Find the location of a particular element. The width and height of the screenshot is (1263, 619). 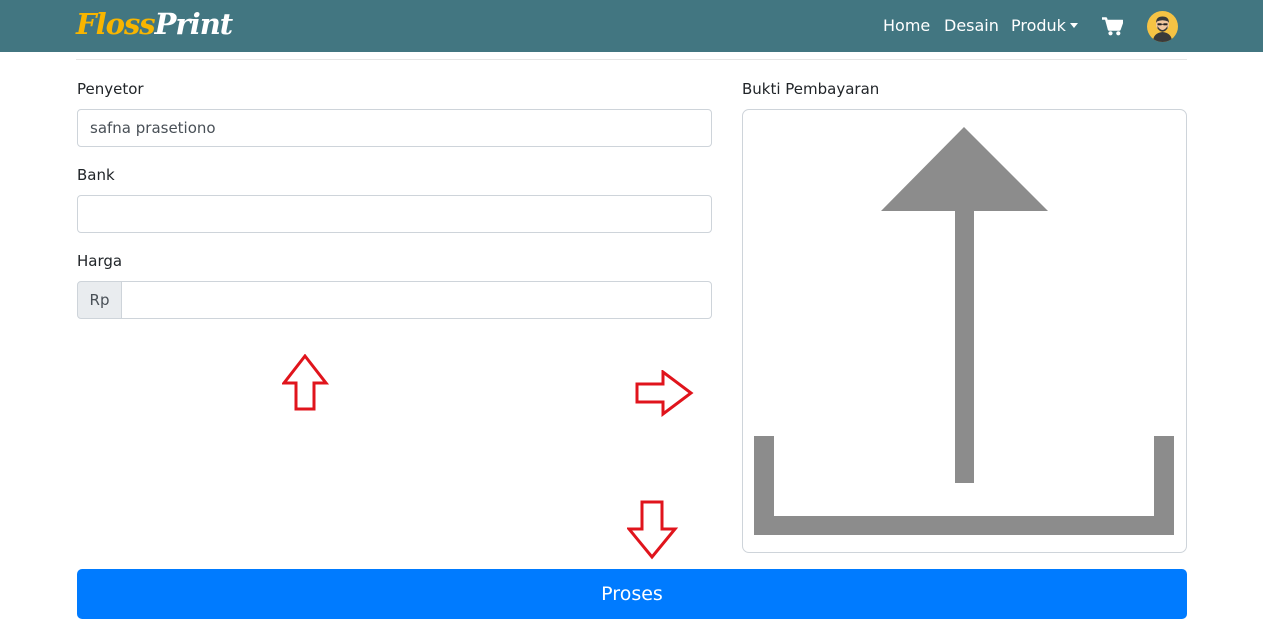

harga-label: Harga is located at coordinates (100, 261).